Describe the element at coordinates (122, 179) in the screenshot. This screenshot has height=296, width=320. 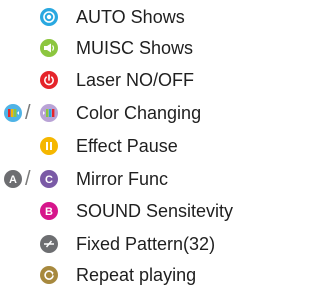
I see `legend-label: Mirror Func` at that location.